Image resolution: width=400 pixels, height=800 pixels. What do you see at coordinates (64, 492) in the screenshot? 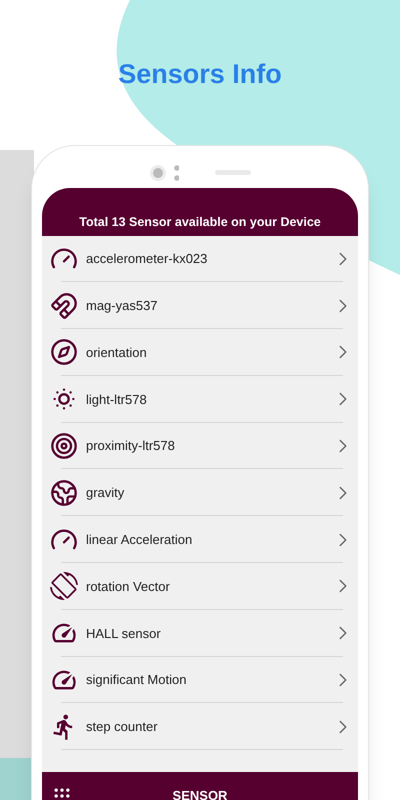
I see `globe-icon` at bounding box center [64, 492].